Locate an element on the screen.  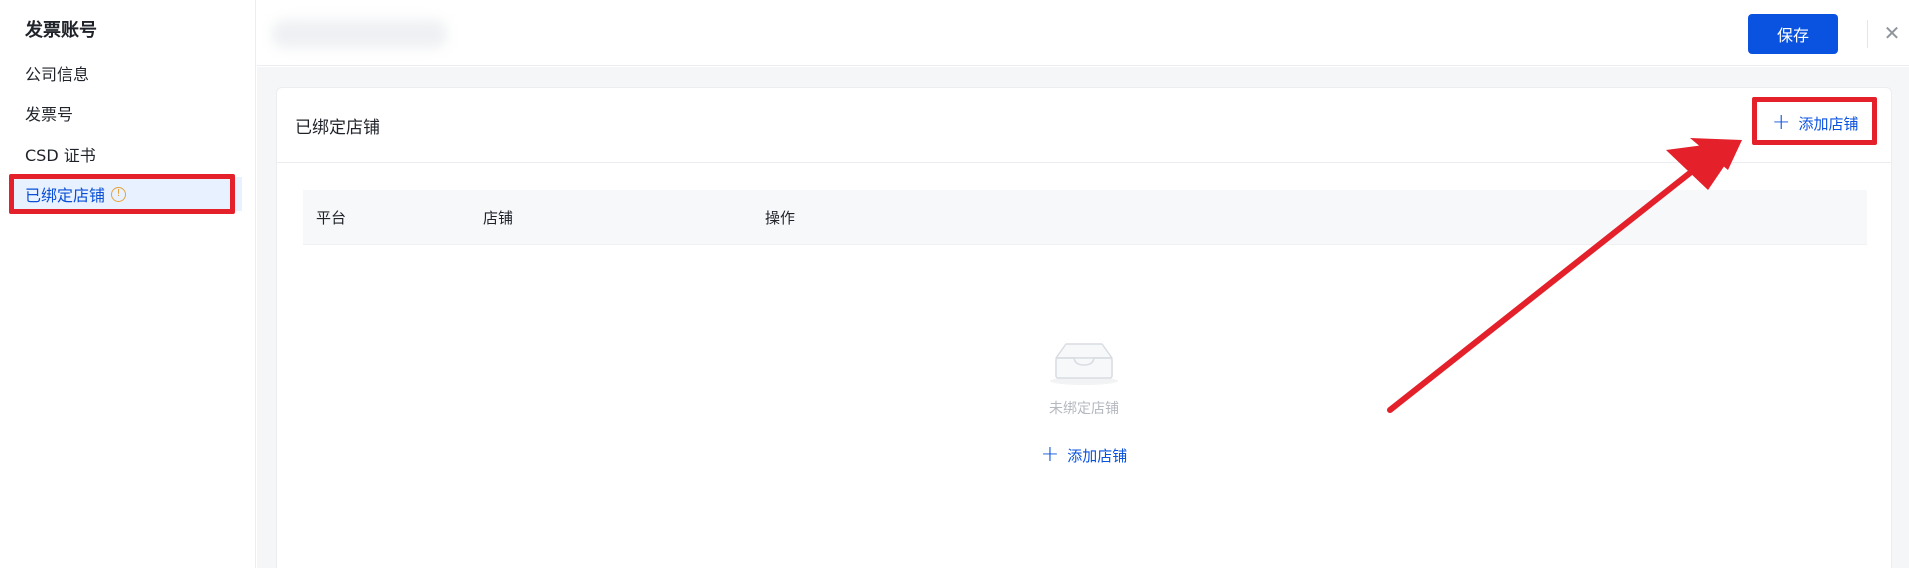
sidebar-item-label: 已绑定店铺 is located at coordinates (65, 195).